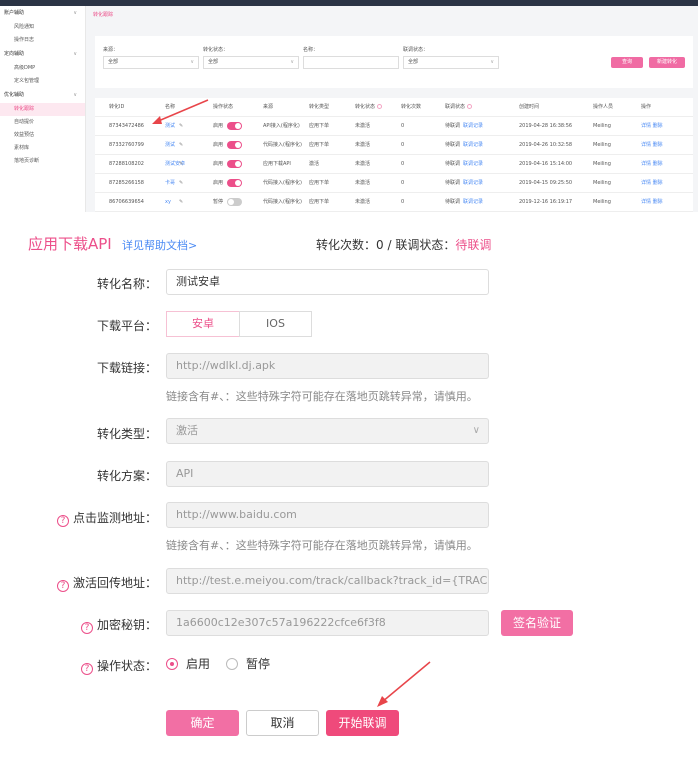  Describe the element at coordinates (78, 583) in the screenshot. I see `callback-label: ? 激活回传地址：` at that location.